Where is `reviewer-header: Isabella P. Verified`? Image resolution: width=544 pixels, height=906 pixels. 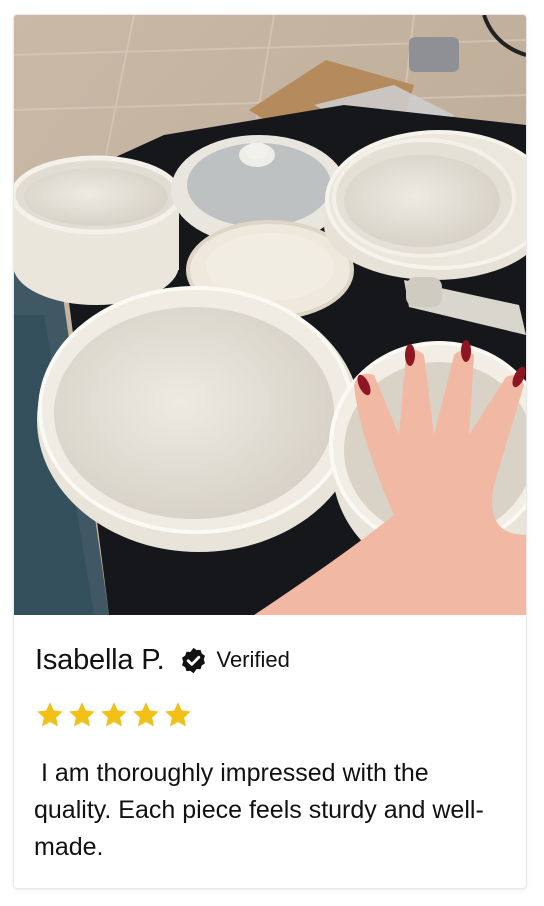
reviewer-header: Isabella P. Verified is located at coordinates (162, 660).